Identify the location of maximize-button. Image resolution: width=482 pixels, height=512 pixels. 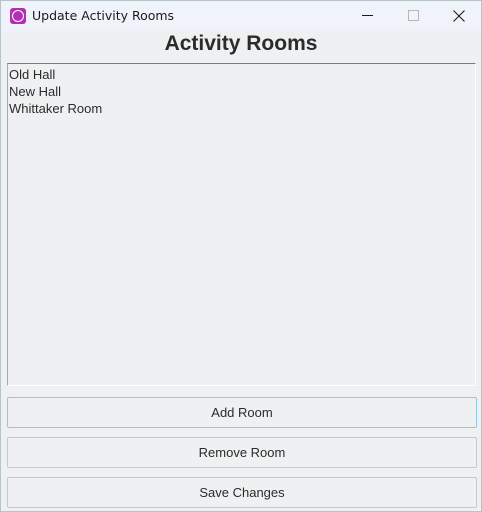
(413, 16).